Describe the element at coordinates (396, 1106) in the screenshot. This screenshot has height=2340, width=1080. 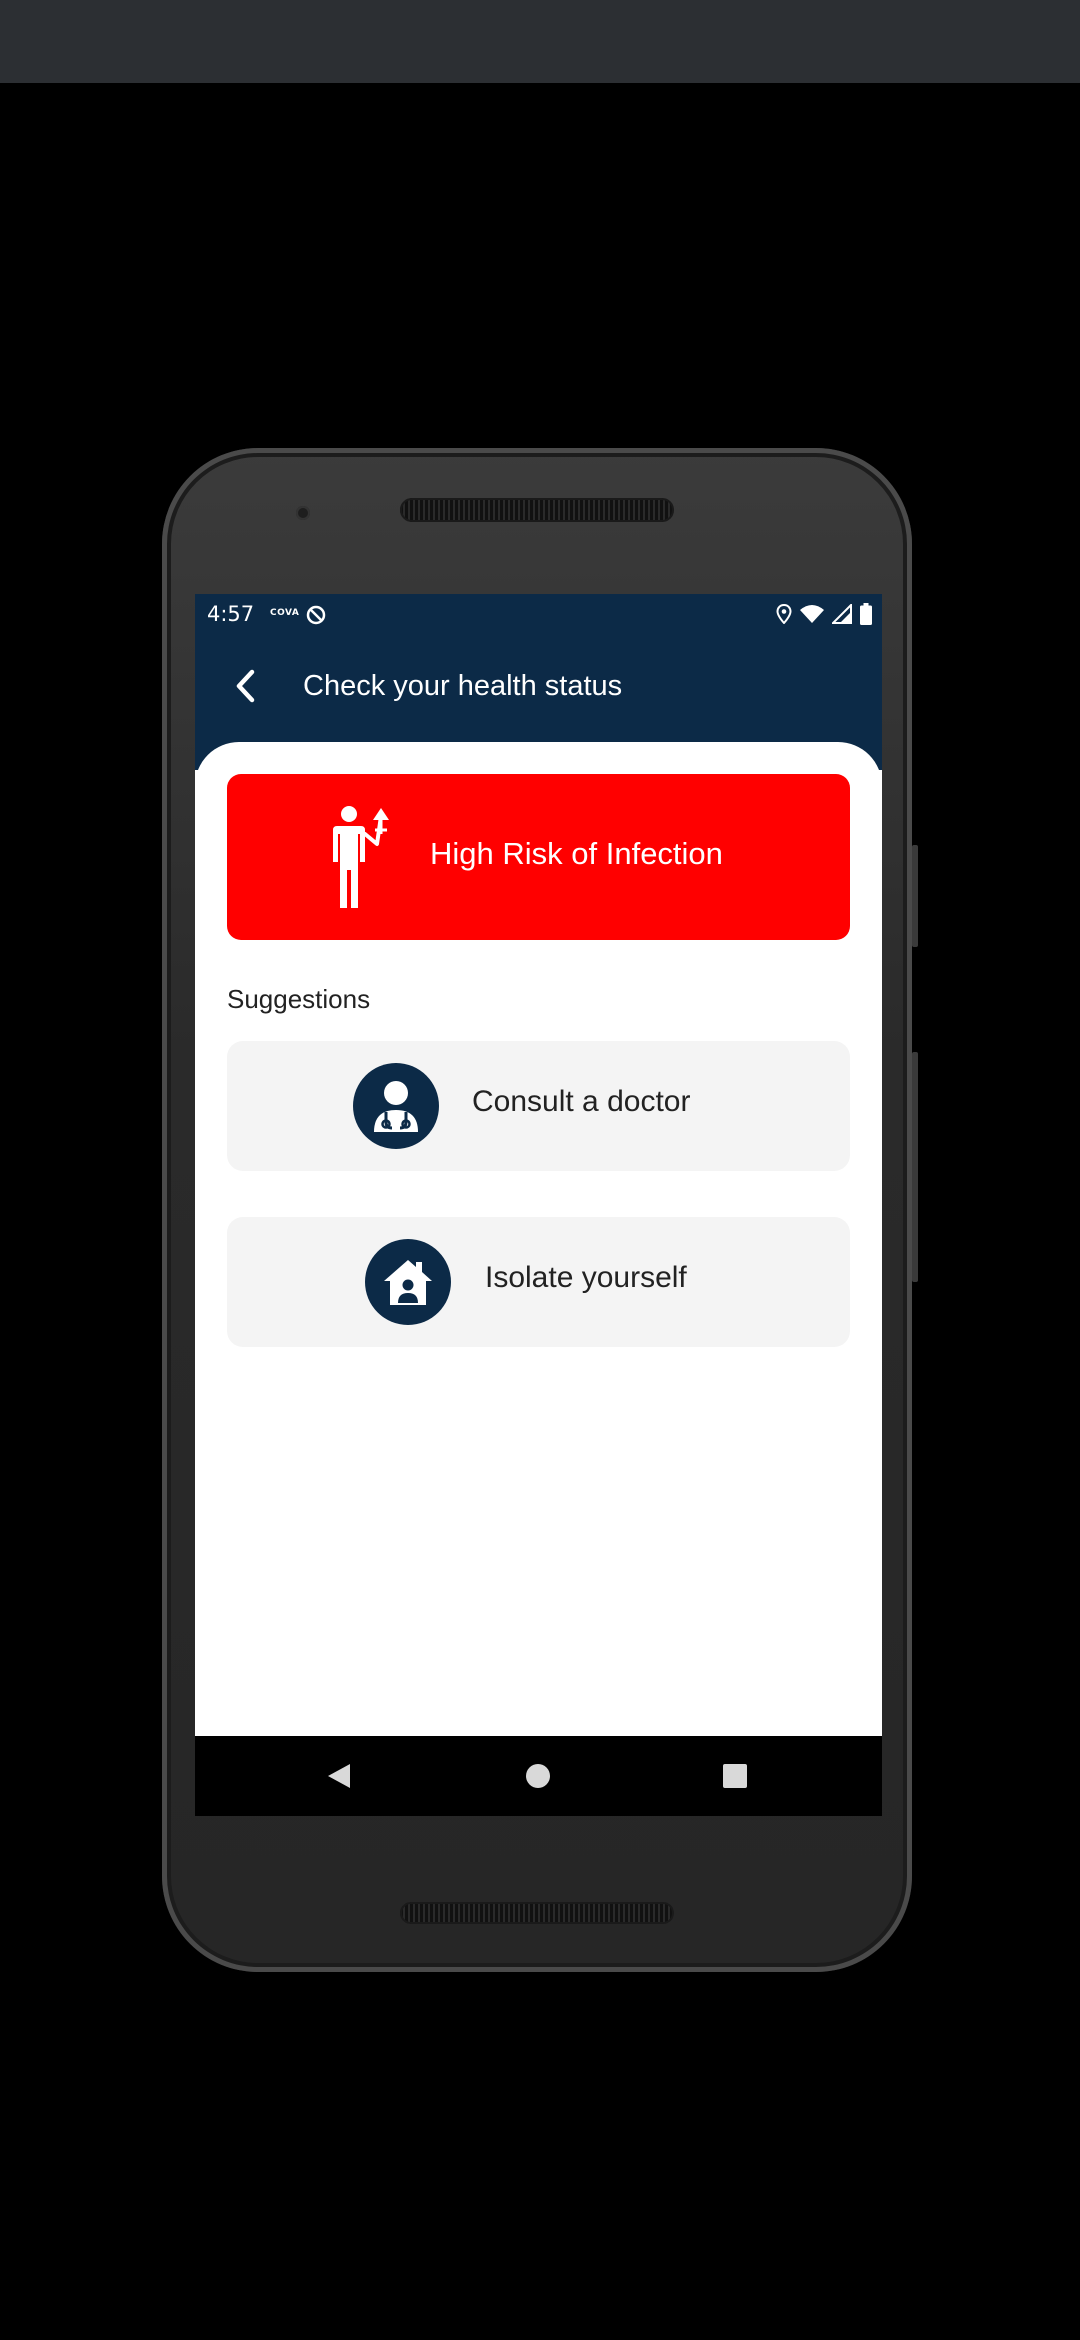
I see `doctor-icon` at that location.